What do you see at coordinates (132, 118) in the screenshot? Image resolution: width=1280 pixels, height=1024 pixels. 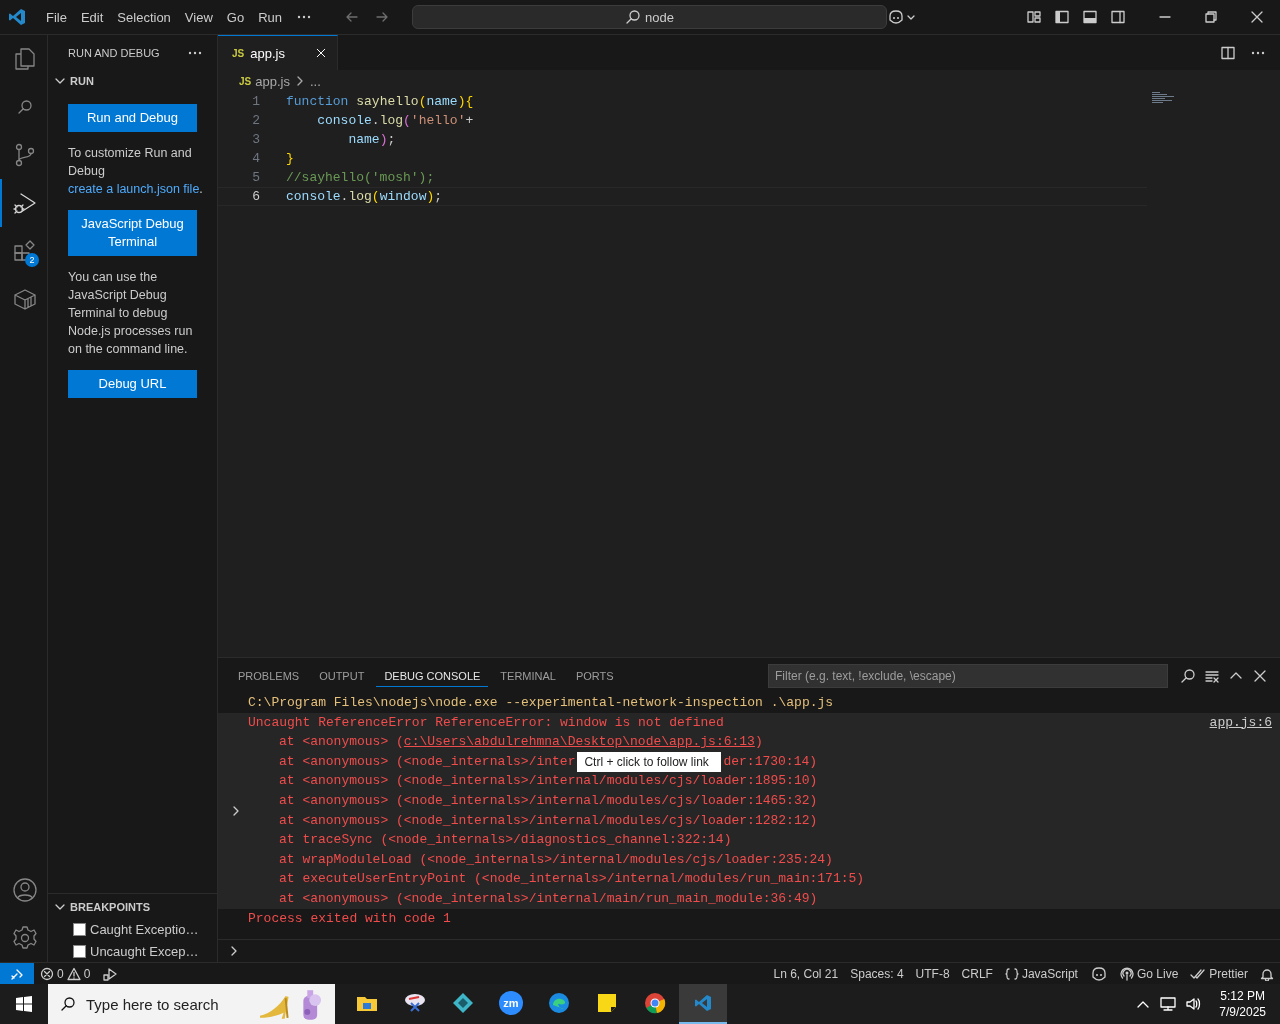 I see `action-button: Run and Debug` at bounding box center [132, 118].